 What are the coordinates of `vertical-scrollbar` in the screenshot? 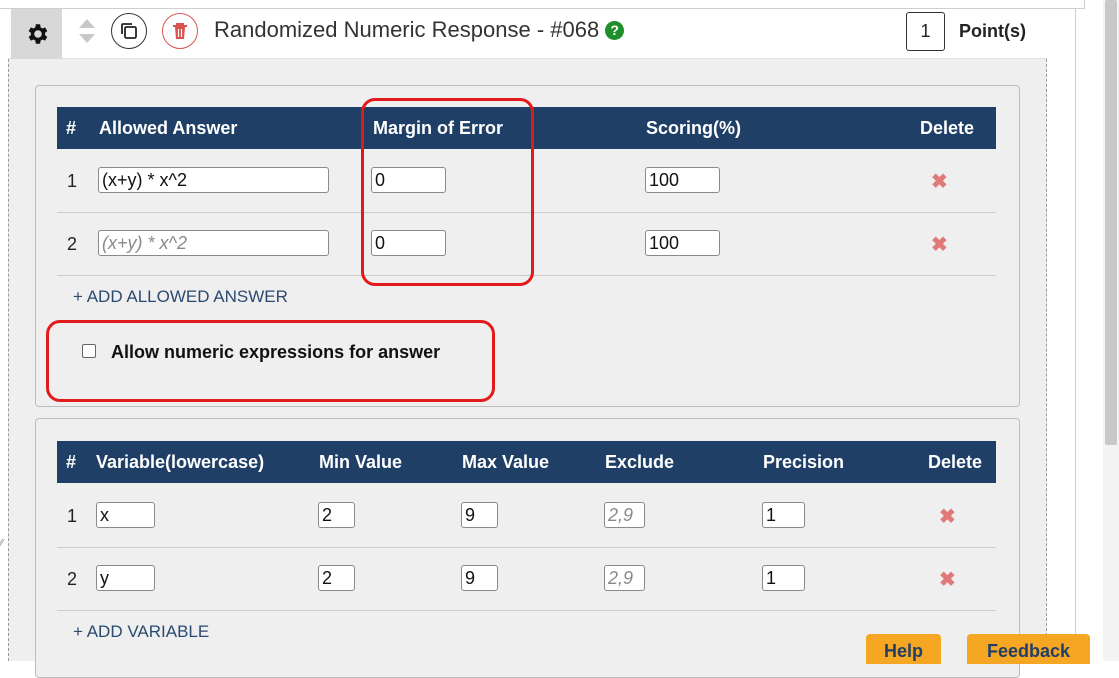 It's located at (1111, 330).